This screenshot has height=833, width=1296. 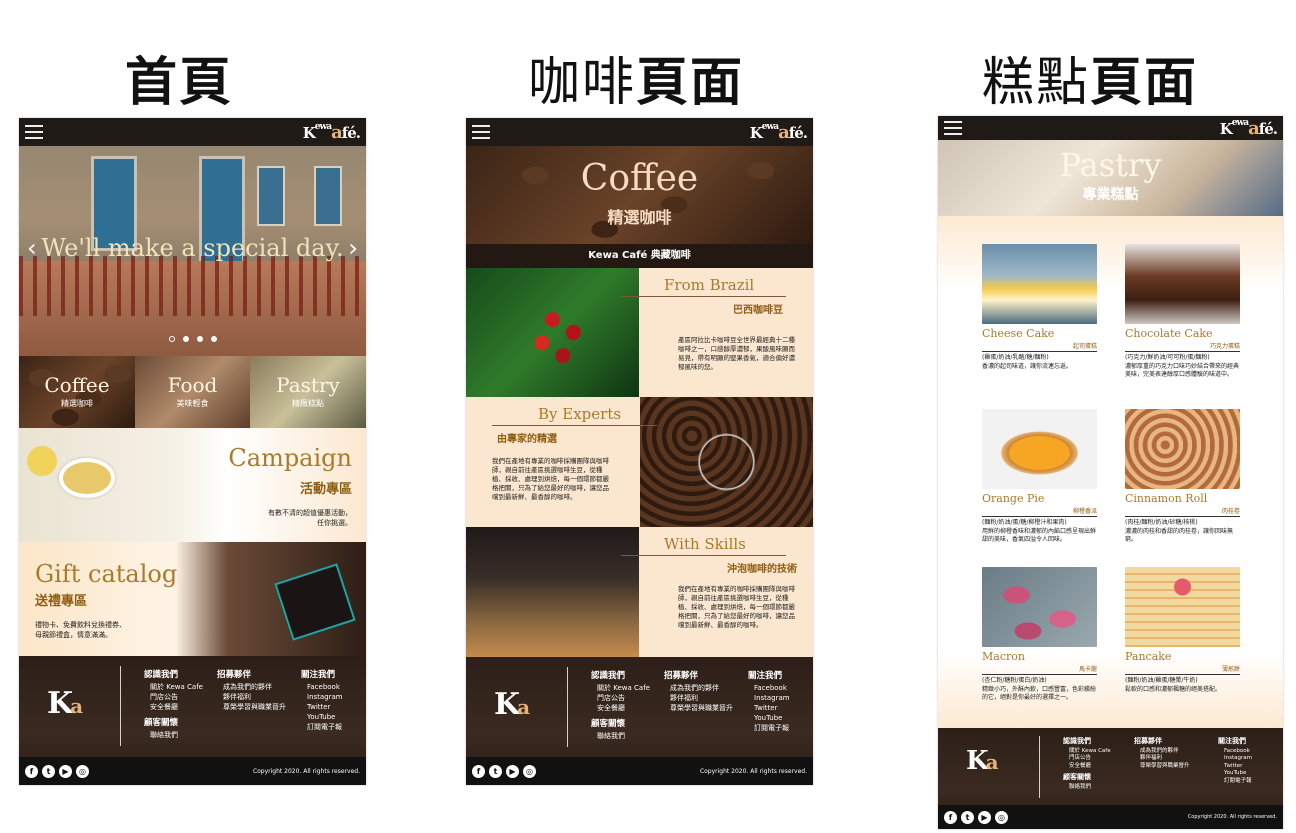 I want to click on gift-description: 禮物卡、免費飲料兌換禮券、 母親節禮盒，情意滿滿。, so click(x=80, y=630).